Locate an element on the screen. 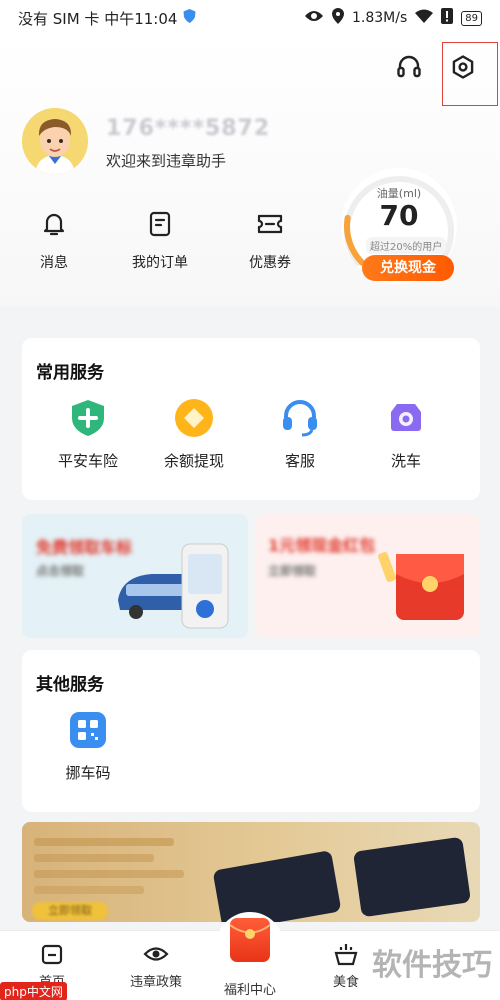 The height and width of the screenshot is (1000, 500). carrier-time: 没有 SIM 卡 中午11:04 is located at coordinates (98, 18).